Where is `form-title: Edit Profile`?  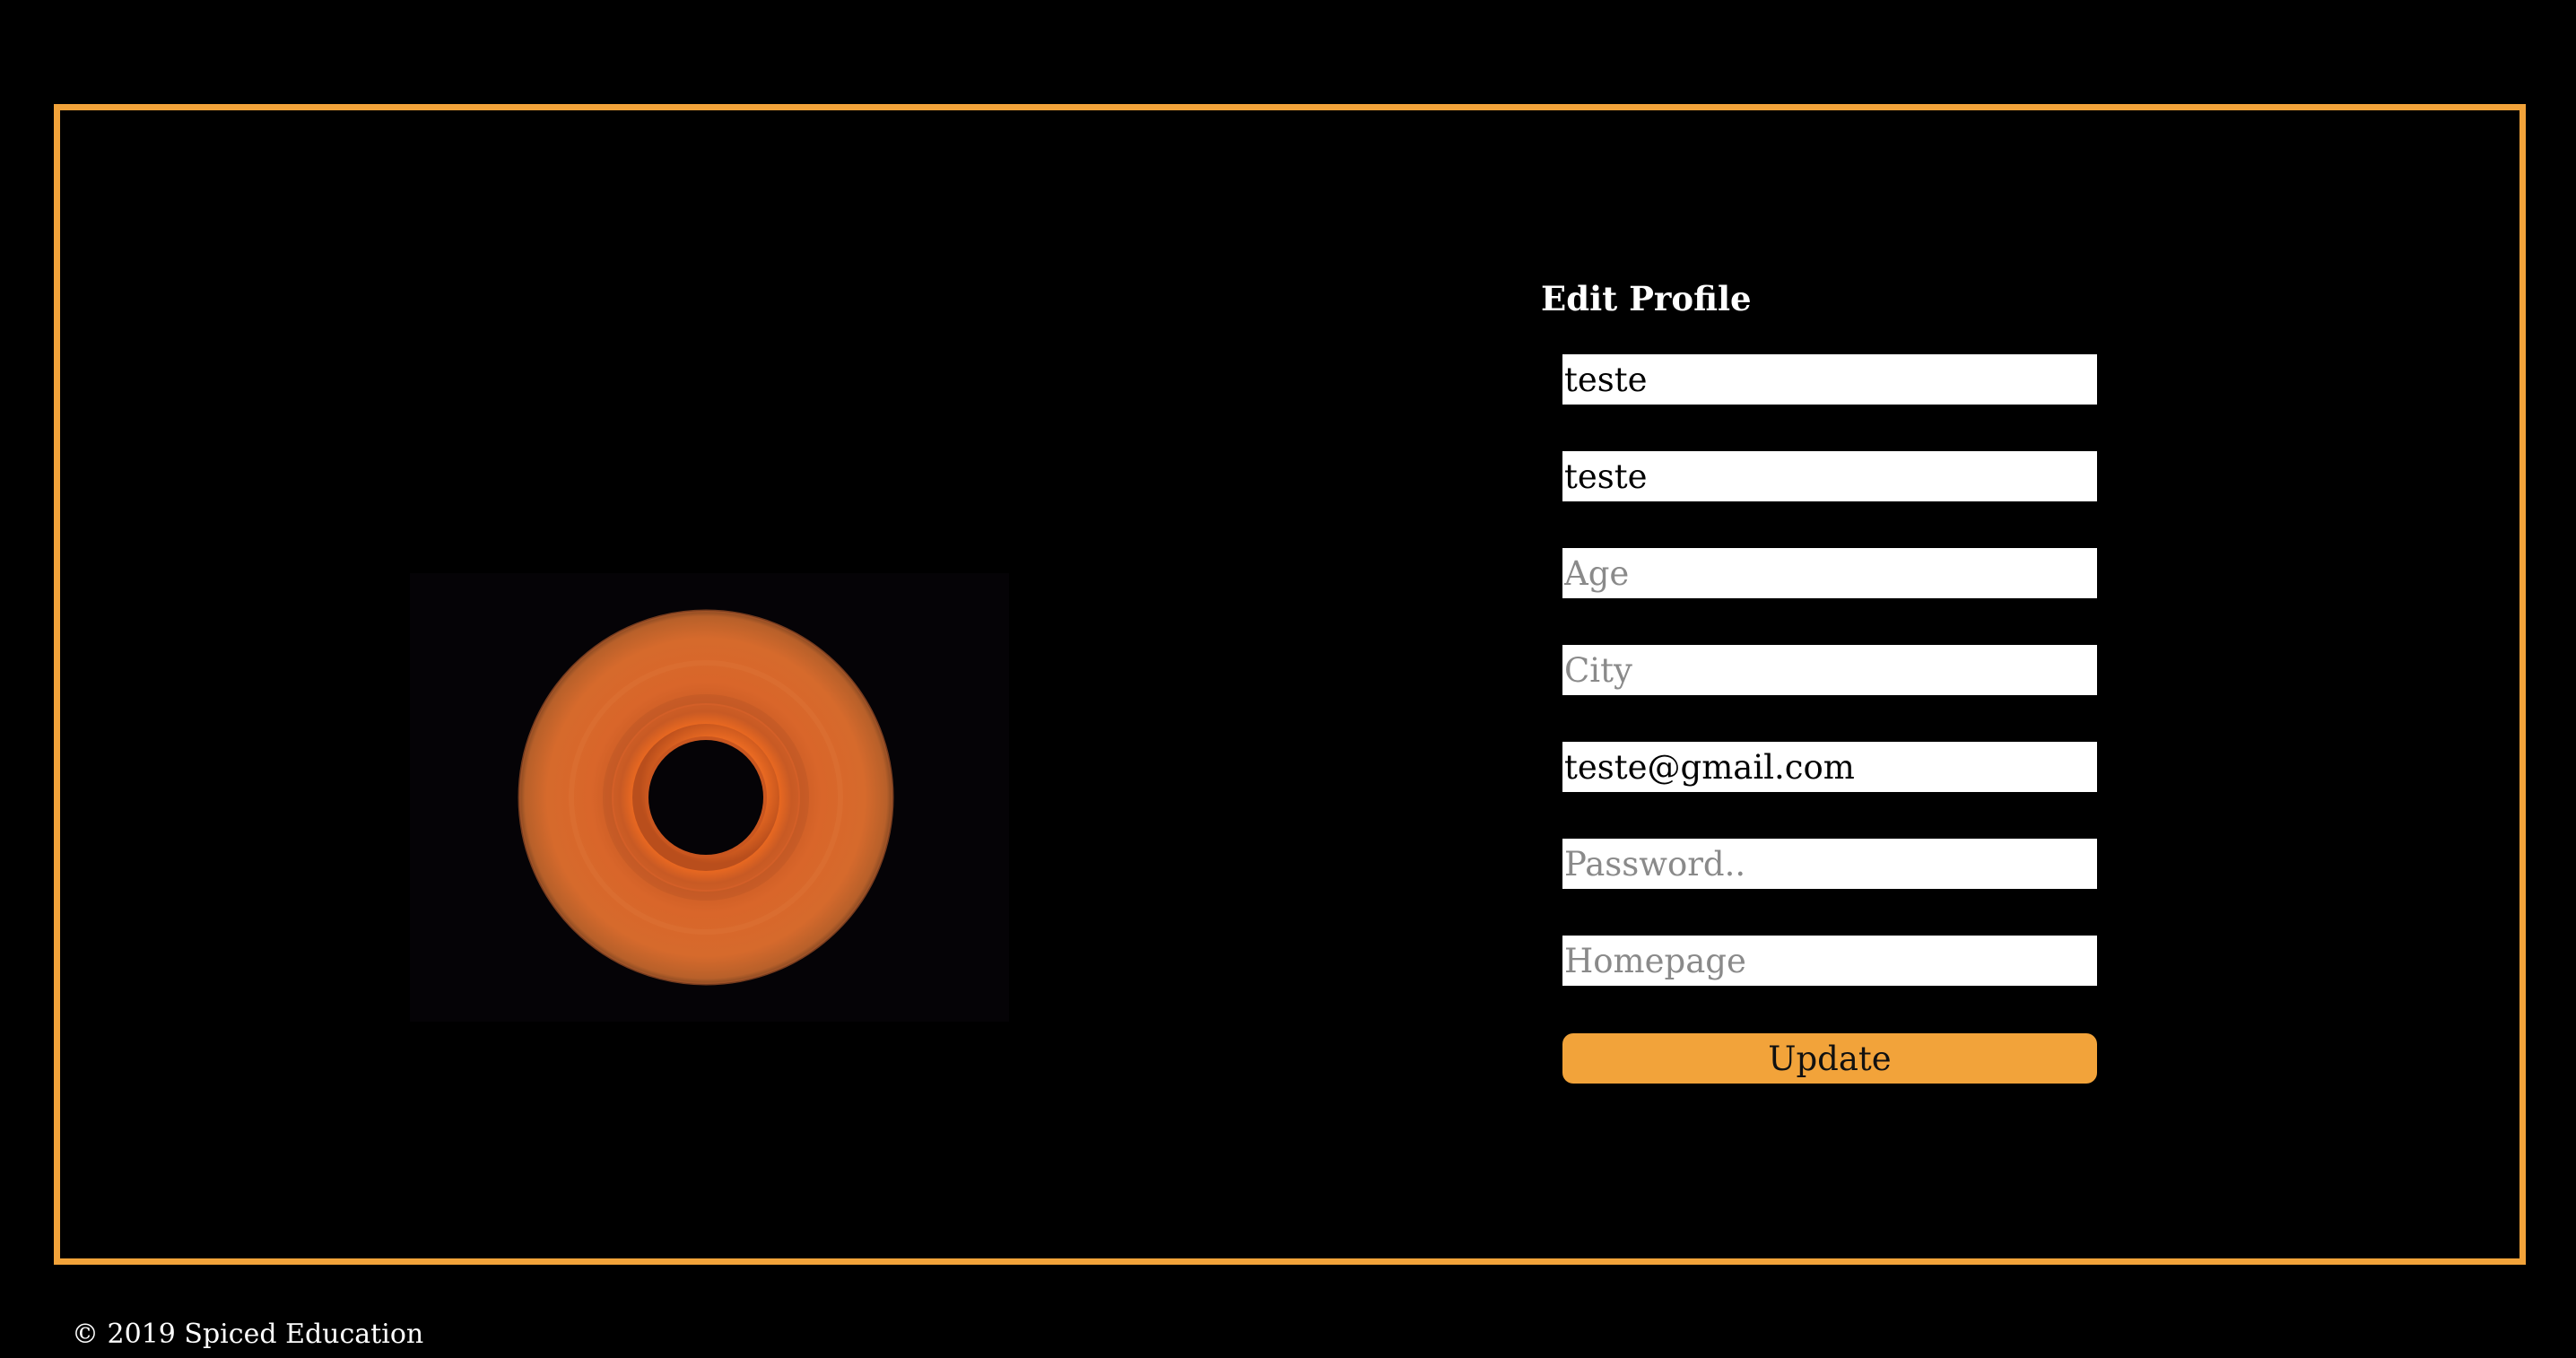 form-title: Edit Profile is located at coordinates (1646, 298).